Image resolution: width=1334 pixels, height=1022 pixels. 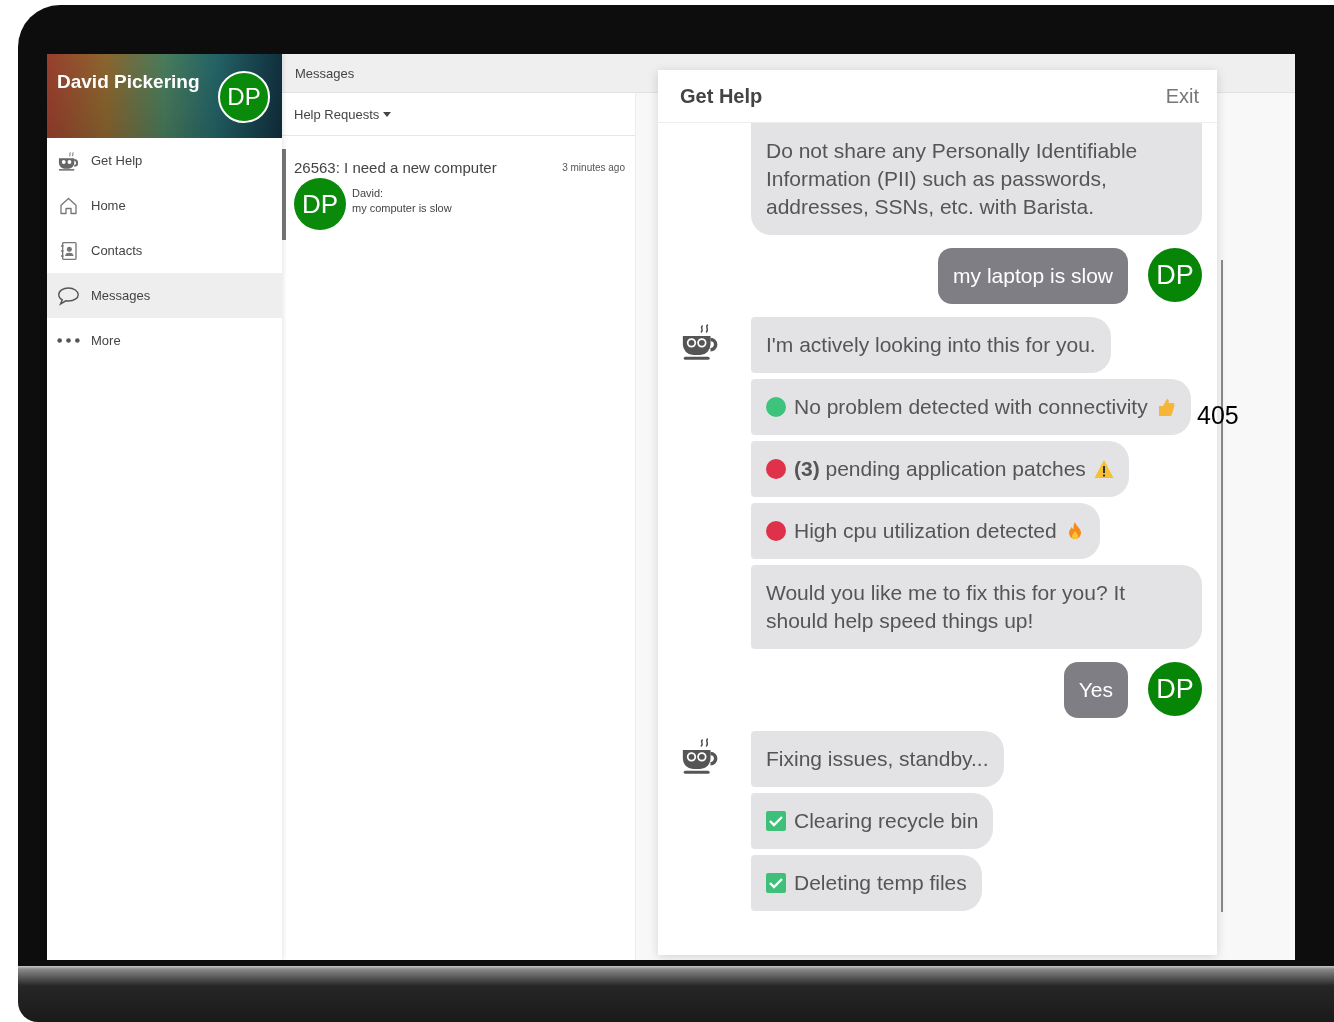 What do you see at coordinates (164, 340) in the screenshot?
I see `sidebar-item: More` at bounding box center [164, 340].